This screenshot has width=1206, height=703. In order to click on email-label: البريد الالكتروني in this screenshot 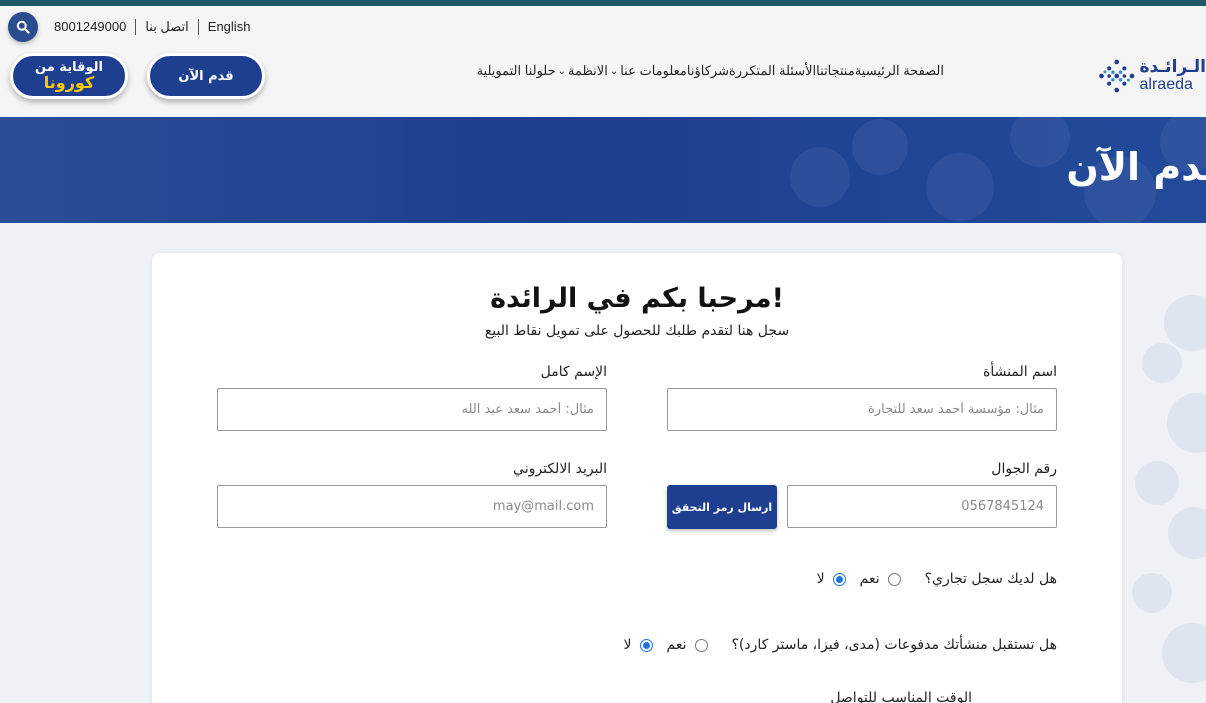, I will do `click(560, 469)`.